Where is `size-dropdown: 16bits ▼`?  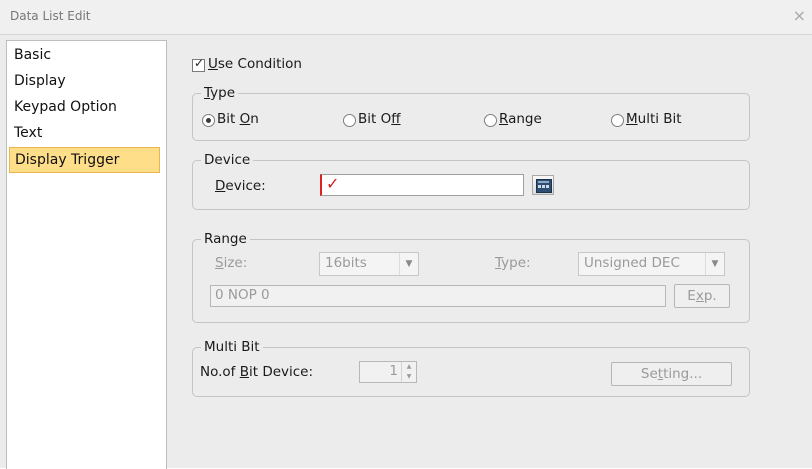 size-dropdown: 16bits ▼ is located at coordinates (369, 264).